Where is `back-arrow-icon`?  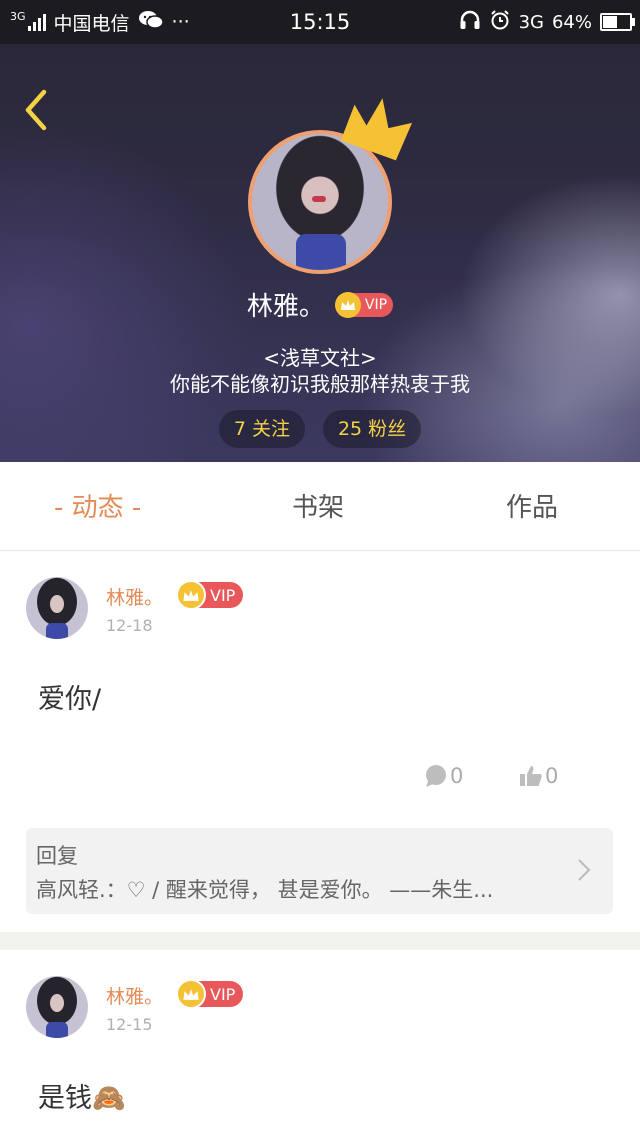 back-arrow-icon is located at coordinates (36, 110).